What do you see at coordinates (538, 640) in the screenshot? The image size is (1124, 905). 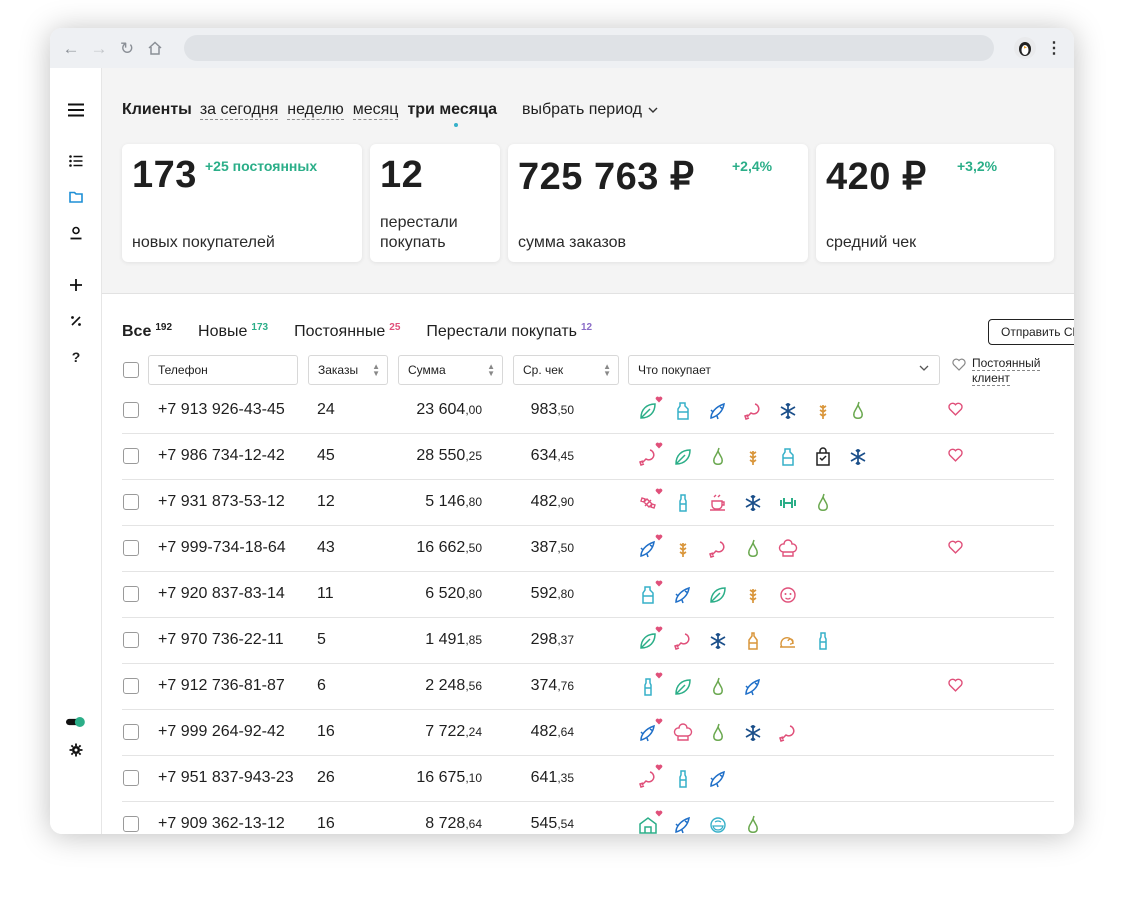 I see `avg-cell: 298,37` at bounding box center [538, 640].